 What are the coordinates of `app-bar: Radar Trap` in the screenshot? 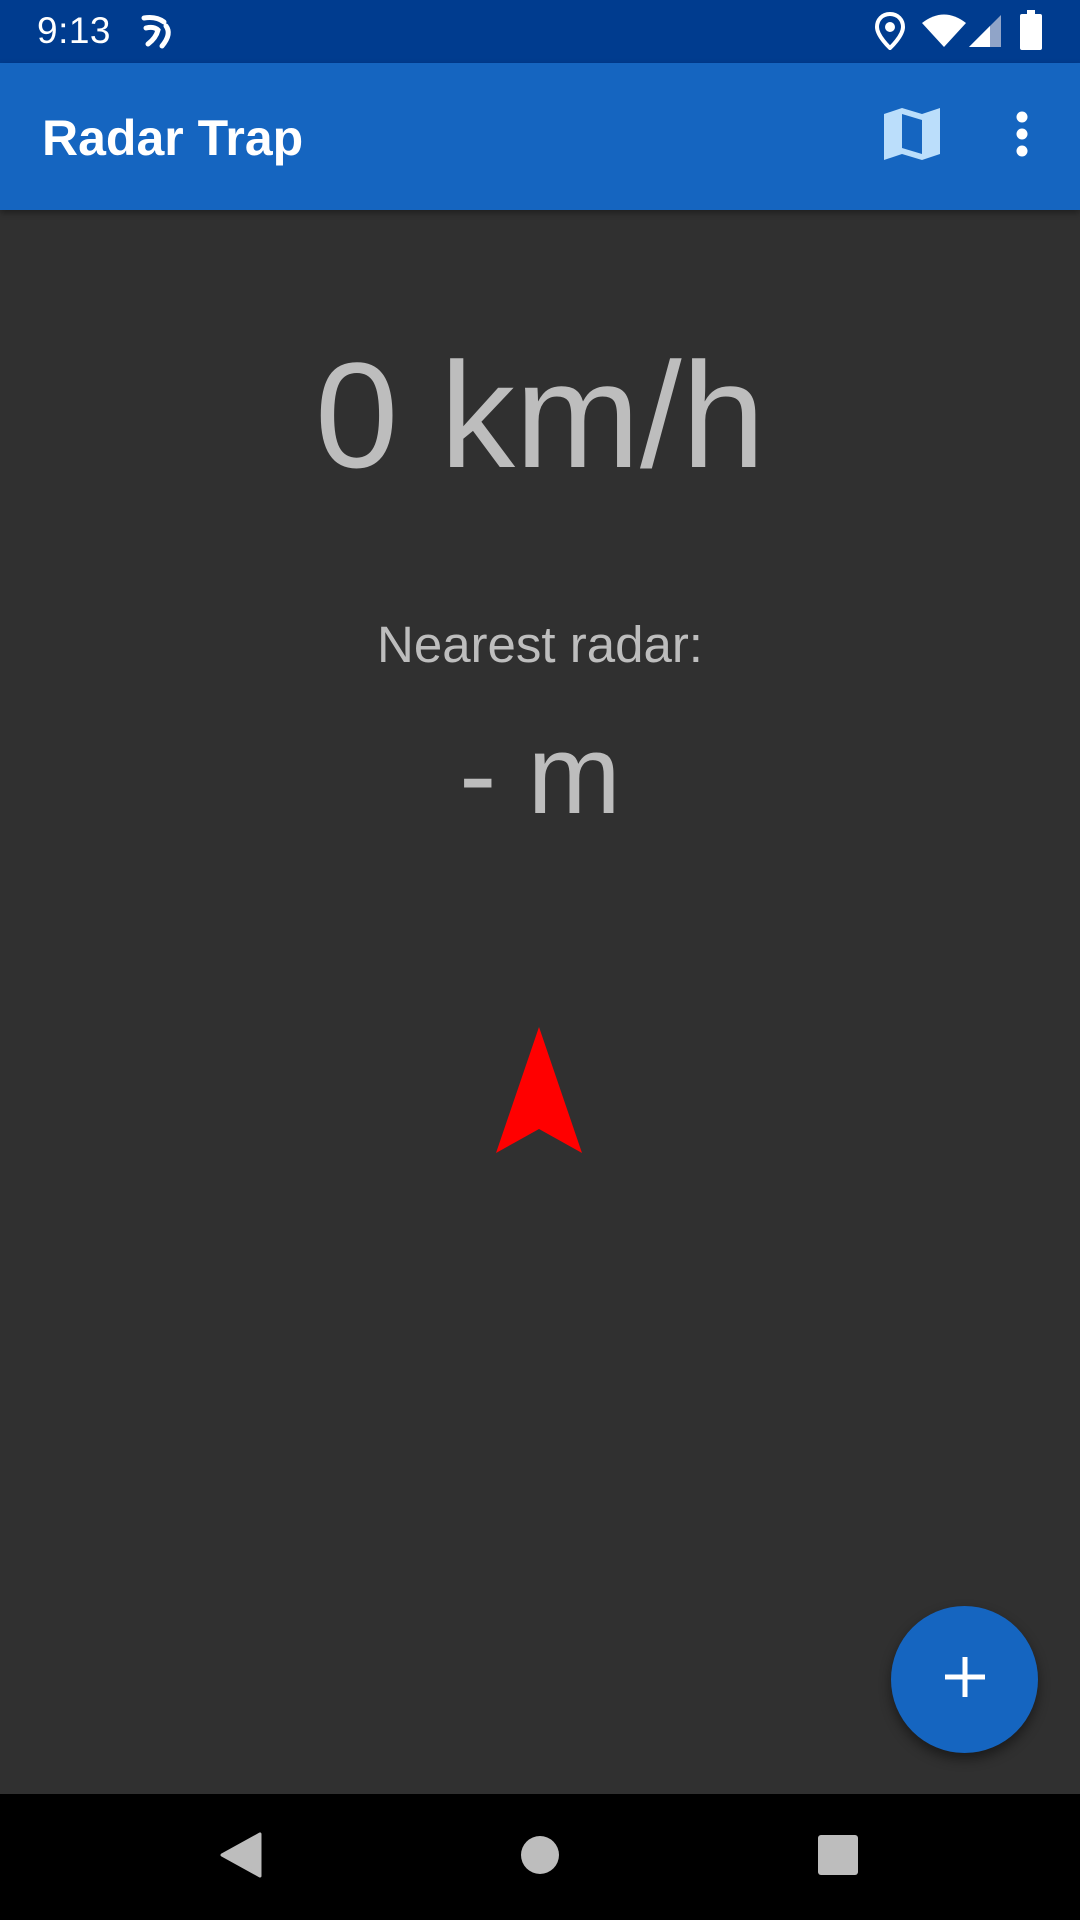 It's located at (540, 136).